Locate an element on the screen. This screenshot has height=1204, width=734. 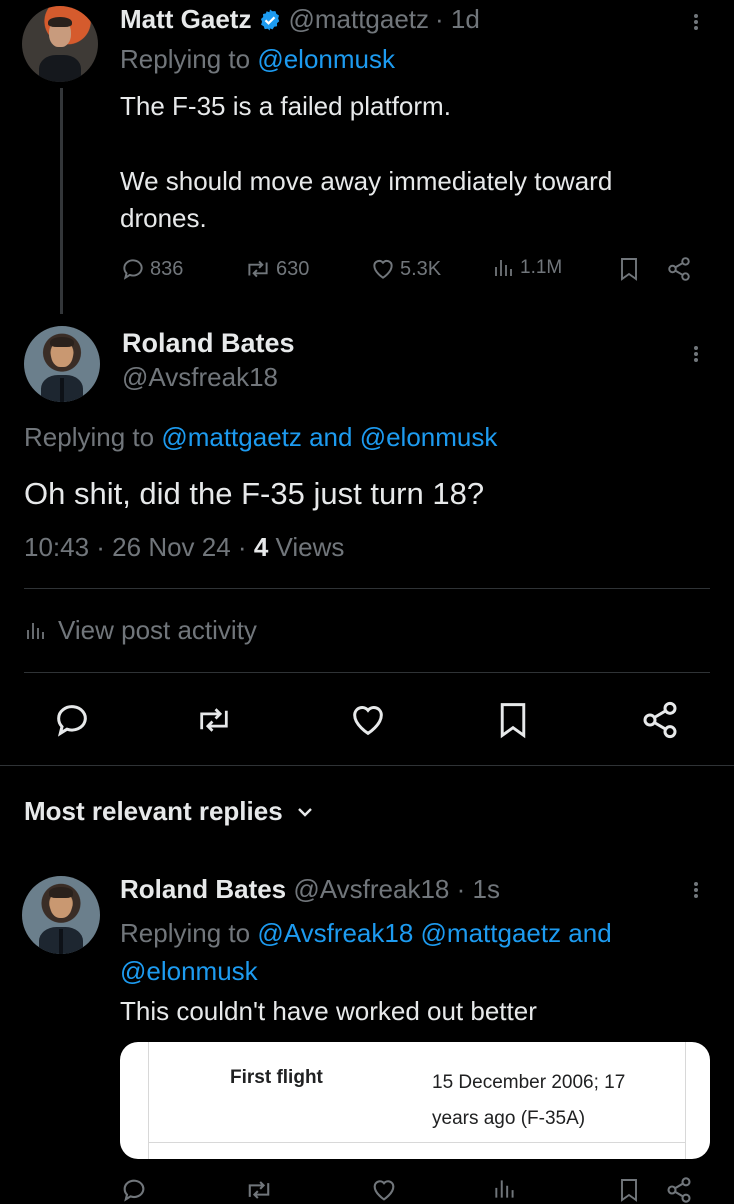
main-post-meta: 10:43 · 26 Nov 24 · 4 Views is located at coordinates (184, 547).